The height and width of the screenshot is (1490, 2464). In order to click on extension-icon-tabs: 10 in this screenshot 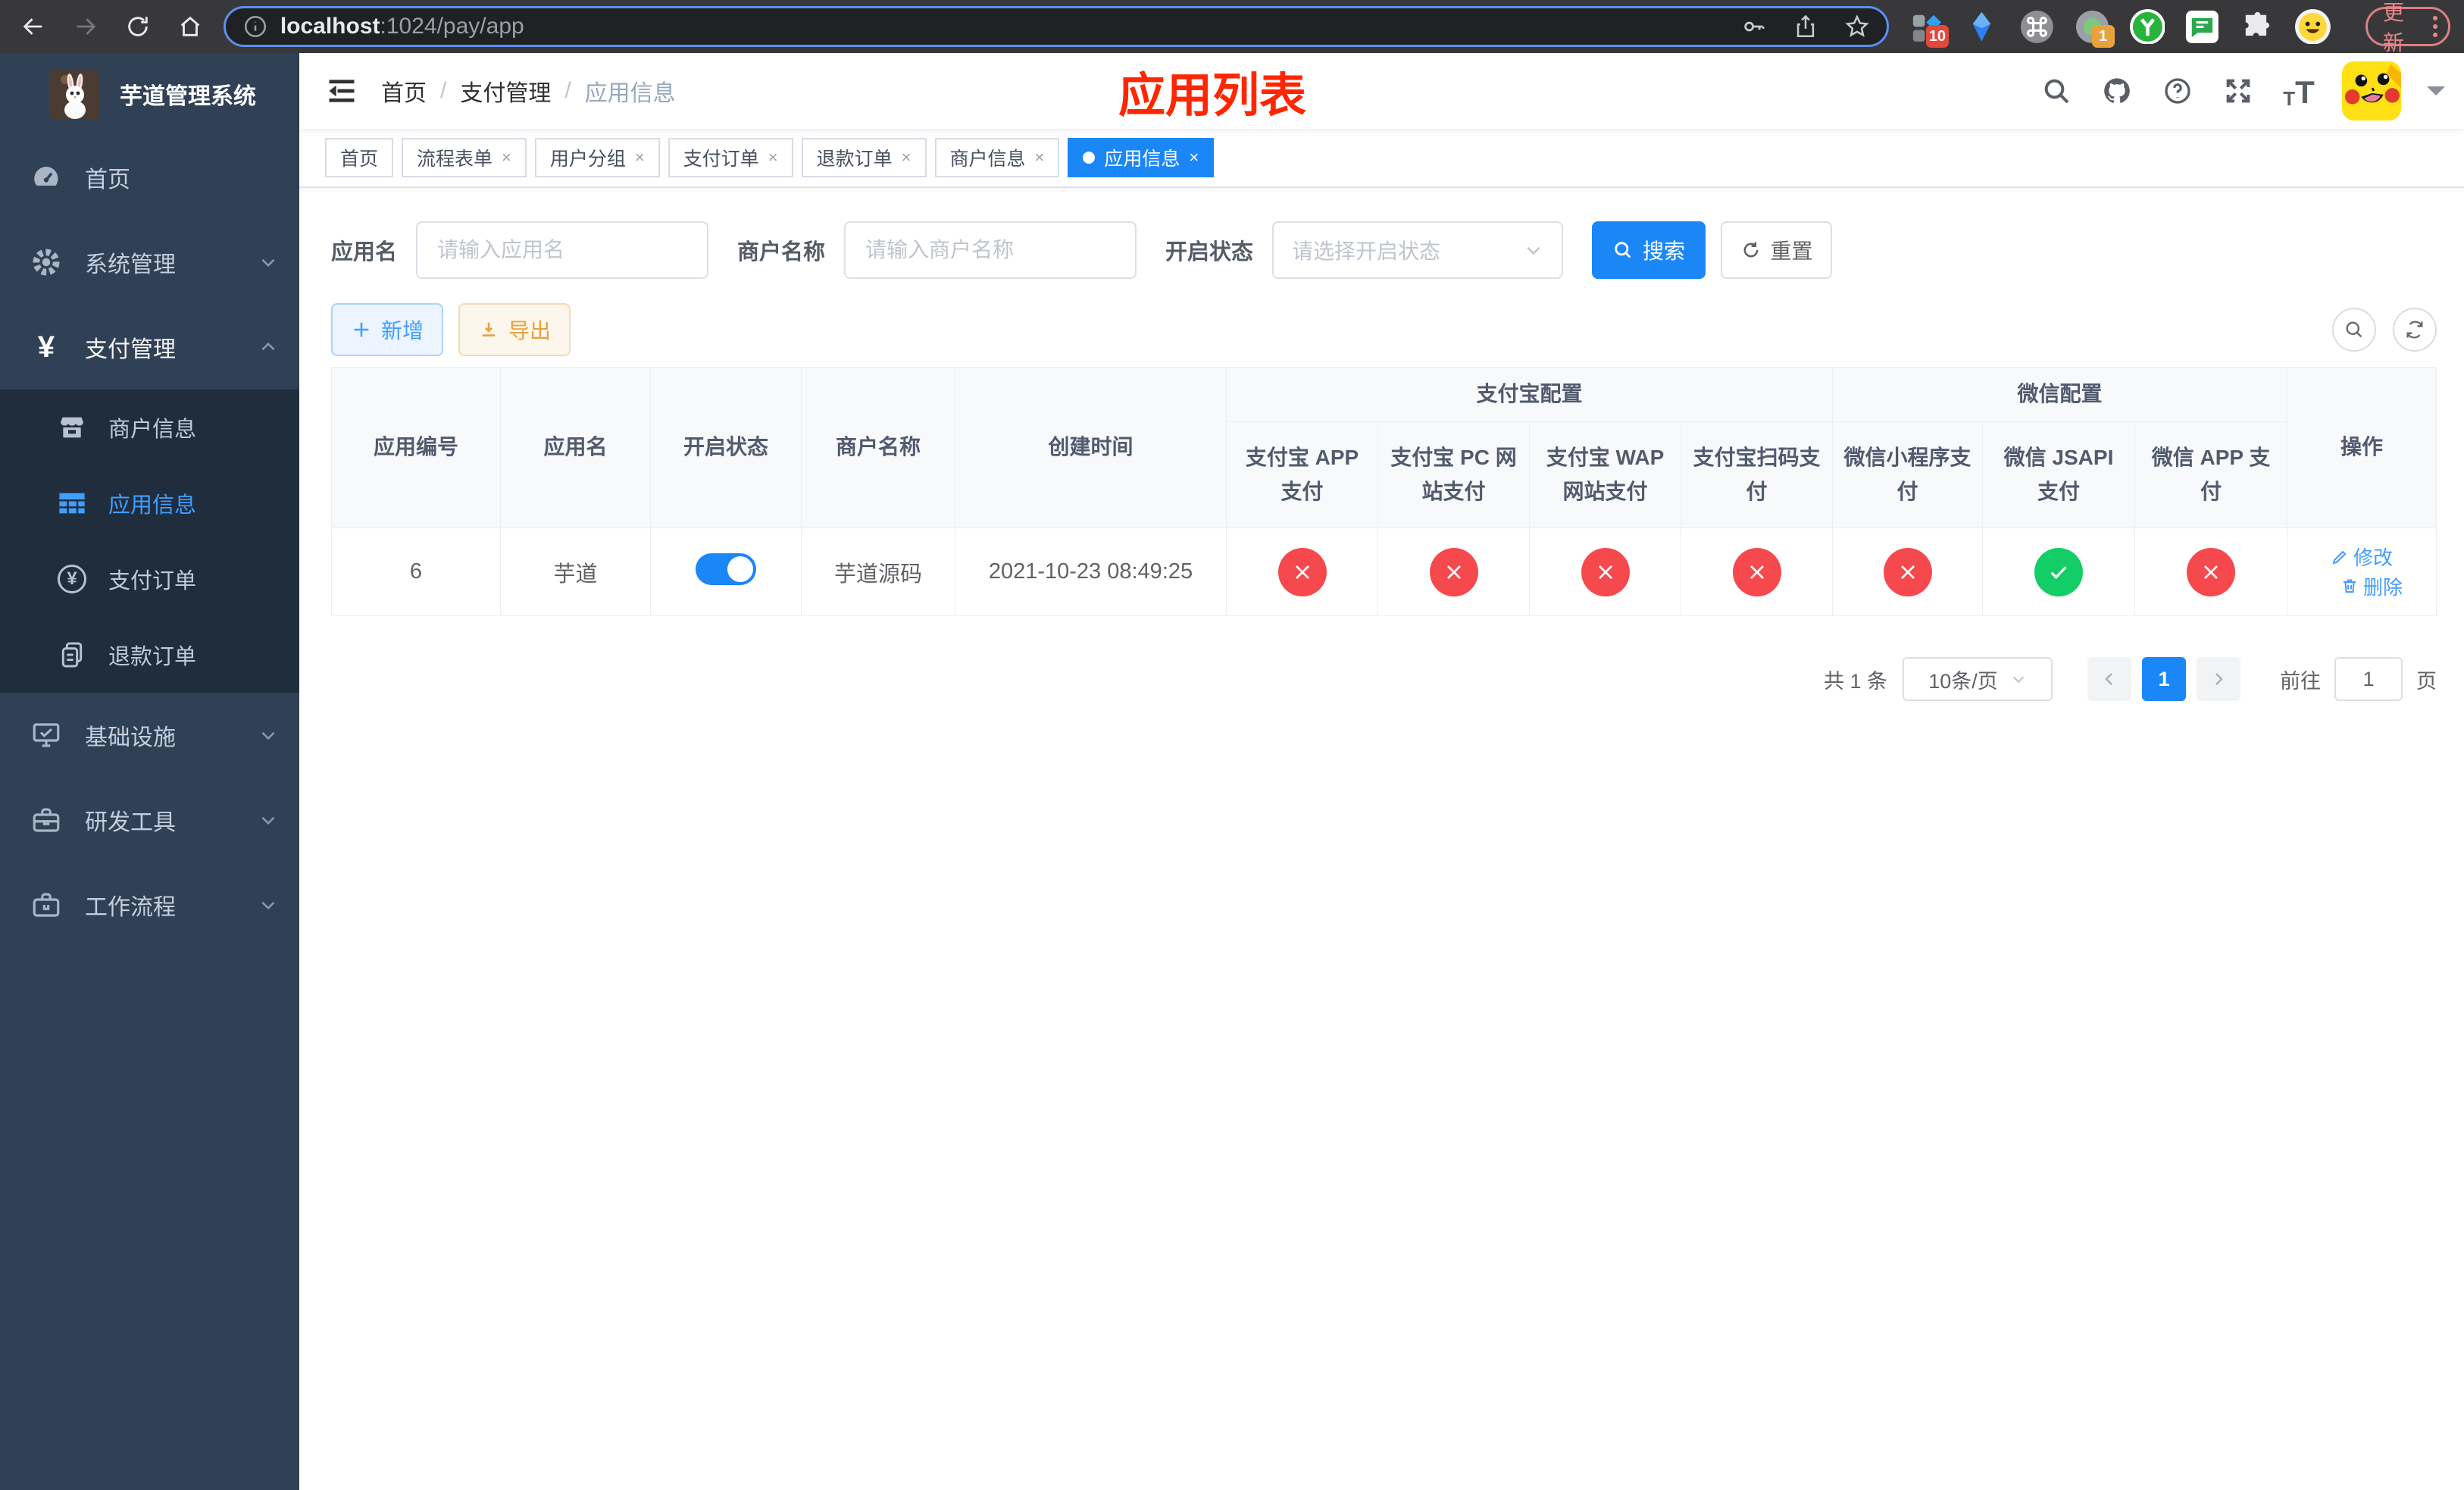, I will do `click(1929, 28)`.